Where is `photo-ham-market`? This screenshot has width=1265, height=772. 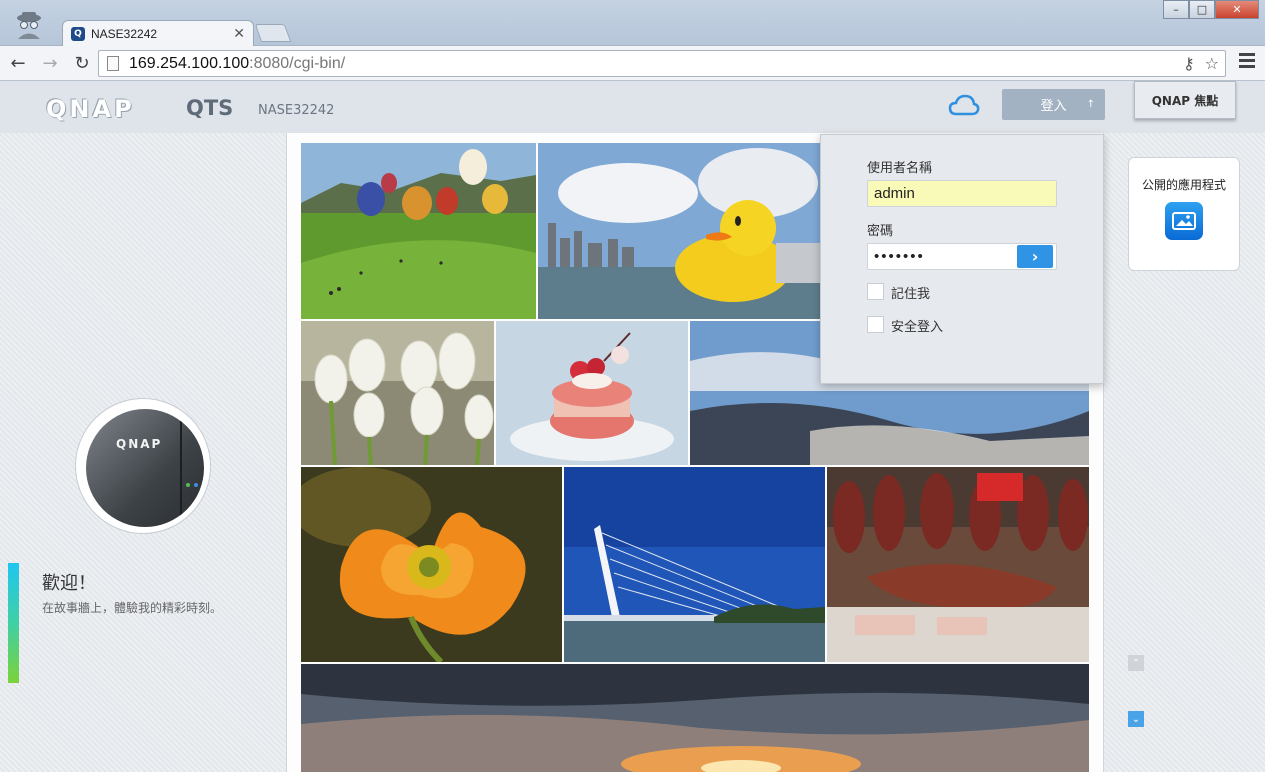
photo-ham-market is located at coordinates (958, 564).